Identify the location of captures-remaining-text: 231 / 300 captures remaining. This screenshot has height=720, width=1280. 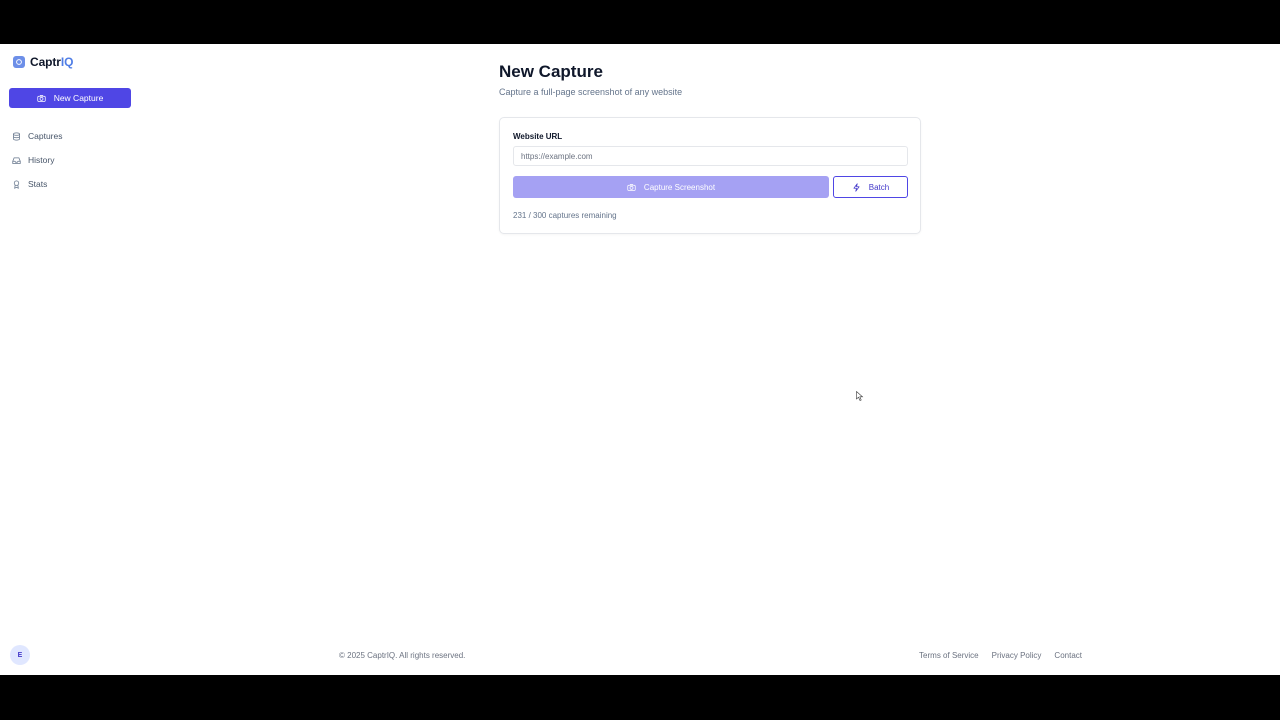
(565, 215).